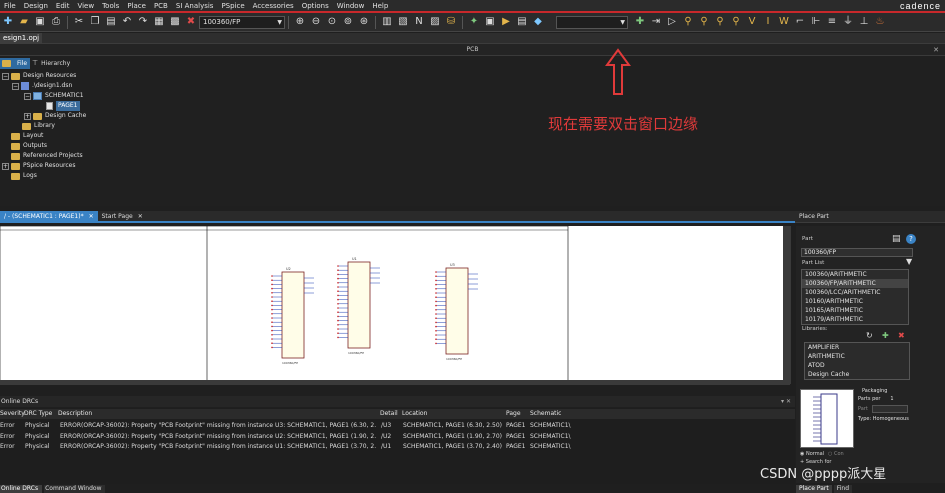 This screenshot has height=493, width=945. Describe the element at coordinates (24, 176) in the screenshot. I see `tree-item-logs: Logs` at that location.